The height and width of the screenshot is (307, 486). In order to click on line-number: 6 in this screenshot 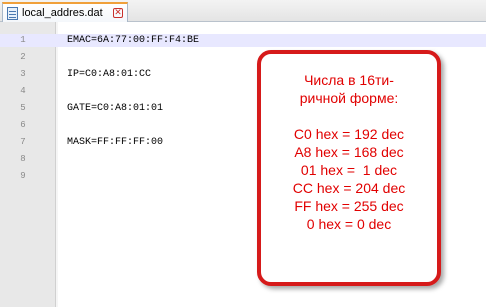, I will do `click(23, 125)`.